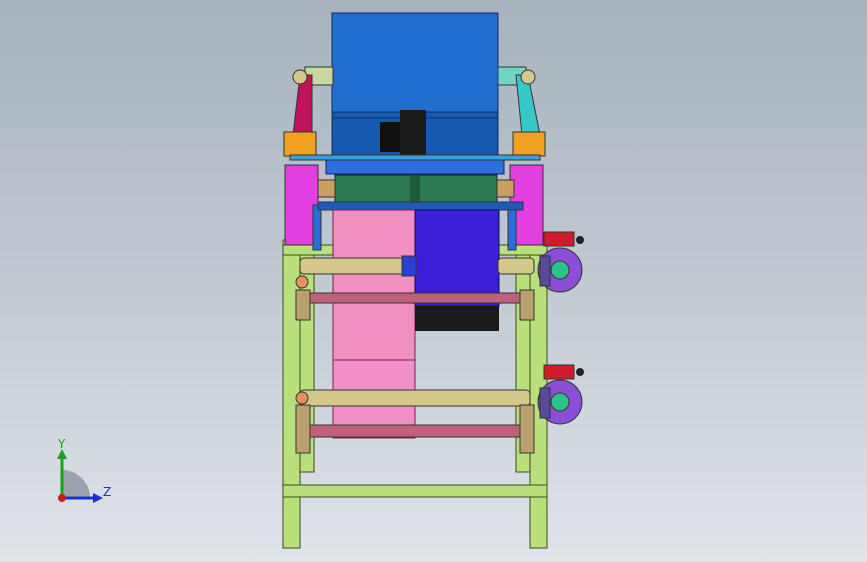 Image resolution: width=867 pixels, height=562 pixels. I want to click on purple-roll, so click(457, 270).